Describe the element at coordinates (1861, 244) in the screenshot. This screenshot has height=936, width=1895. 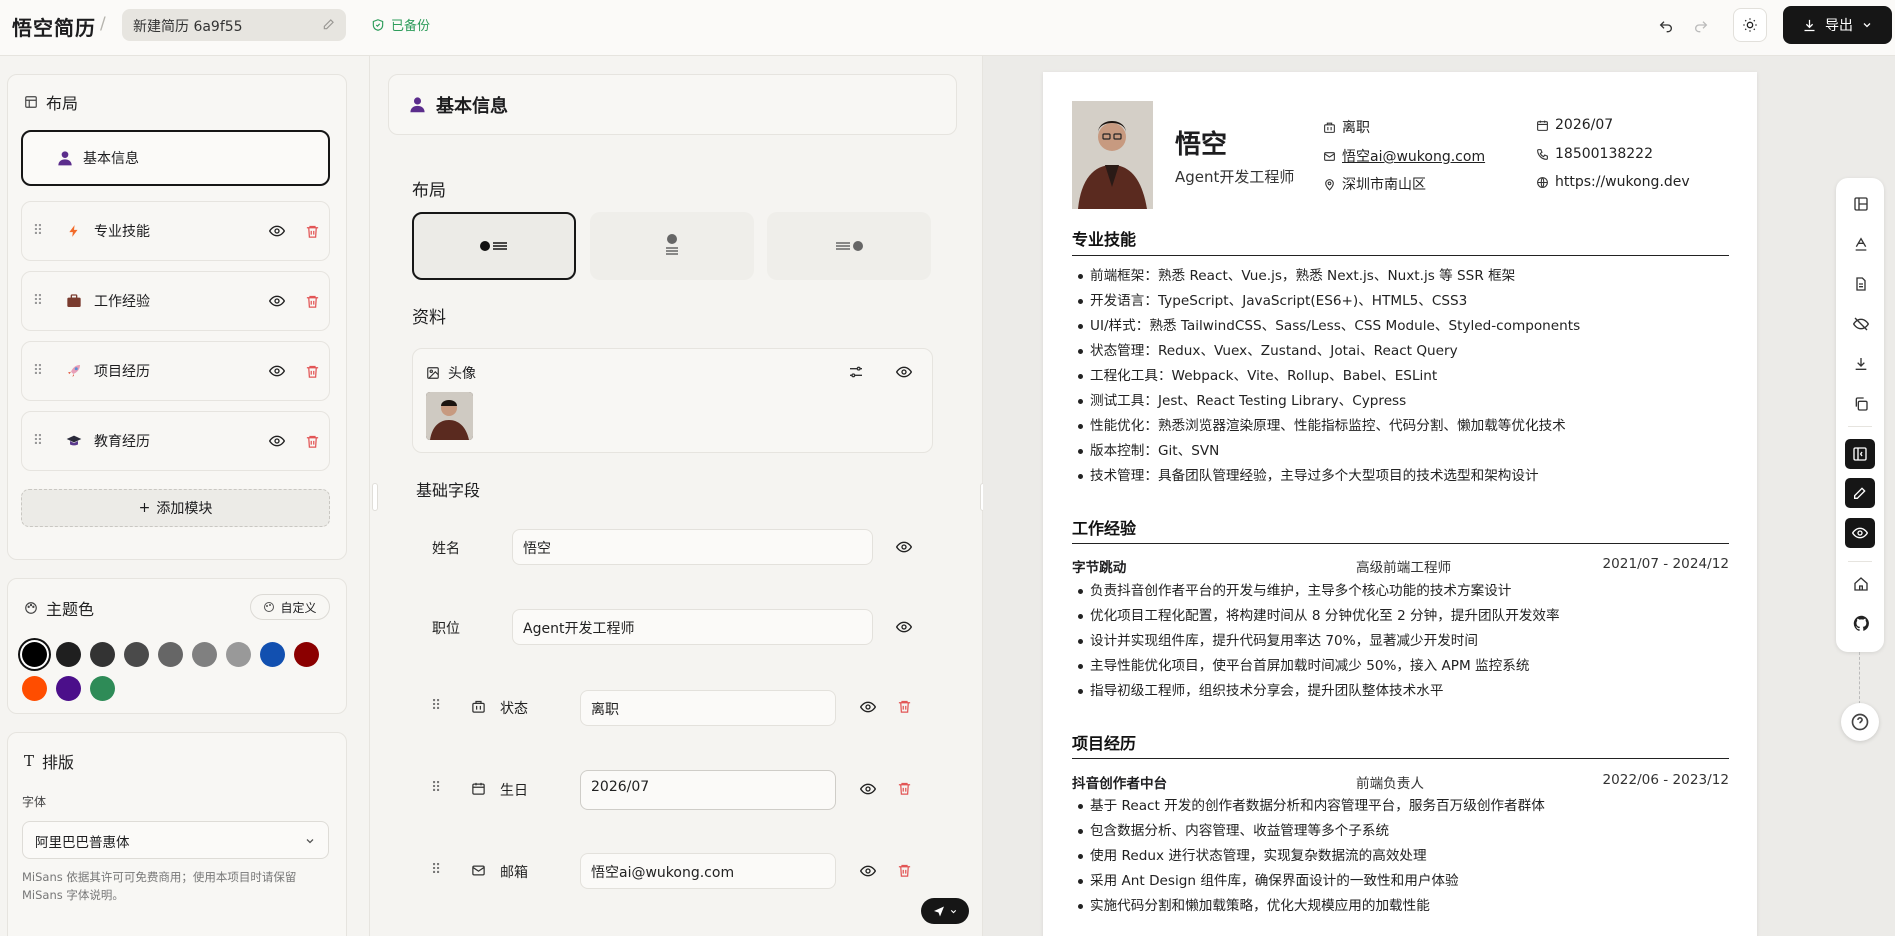
I see `text-style-button` at that location.